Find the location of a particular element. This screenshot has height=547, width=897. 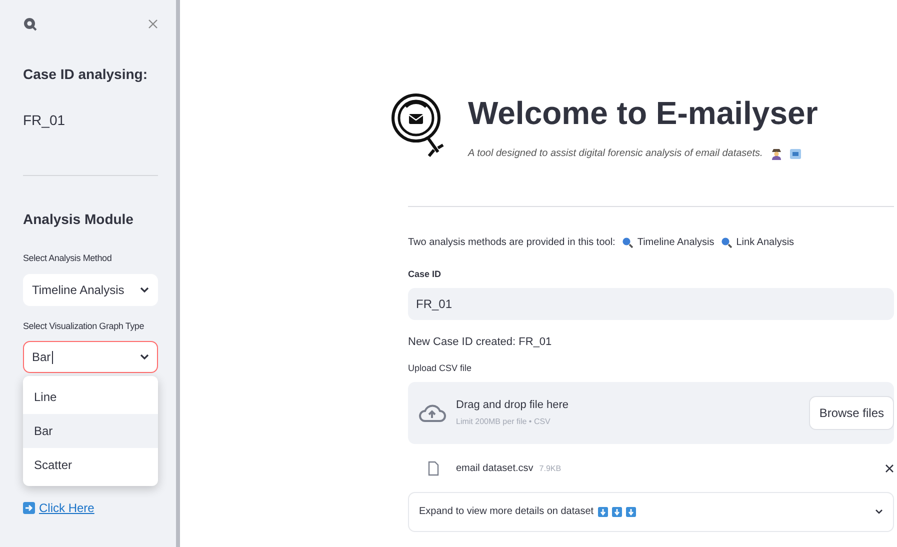

field-label: Select Analysis Method is located at coordinates (68, 258).